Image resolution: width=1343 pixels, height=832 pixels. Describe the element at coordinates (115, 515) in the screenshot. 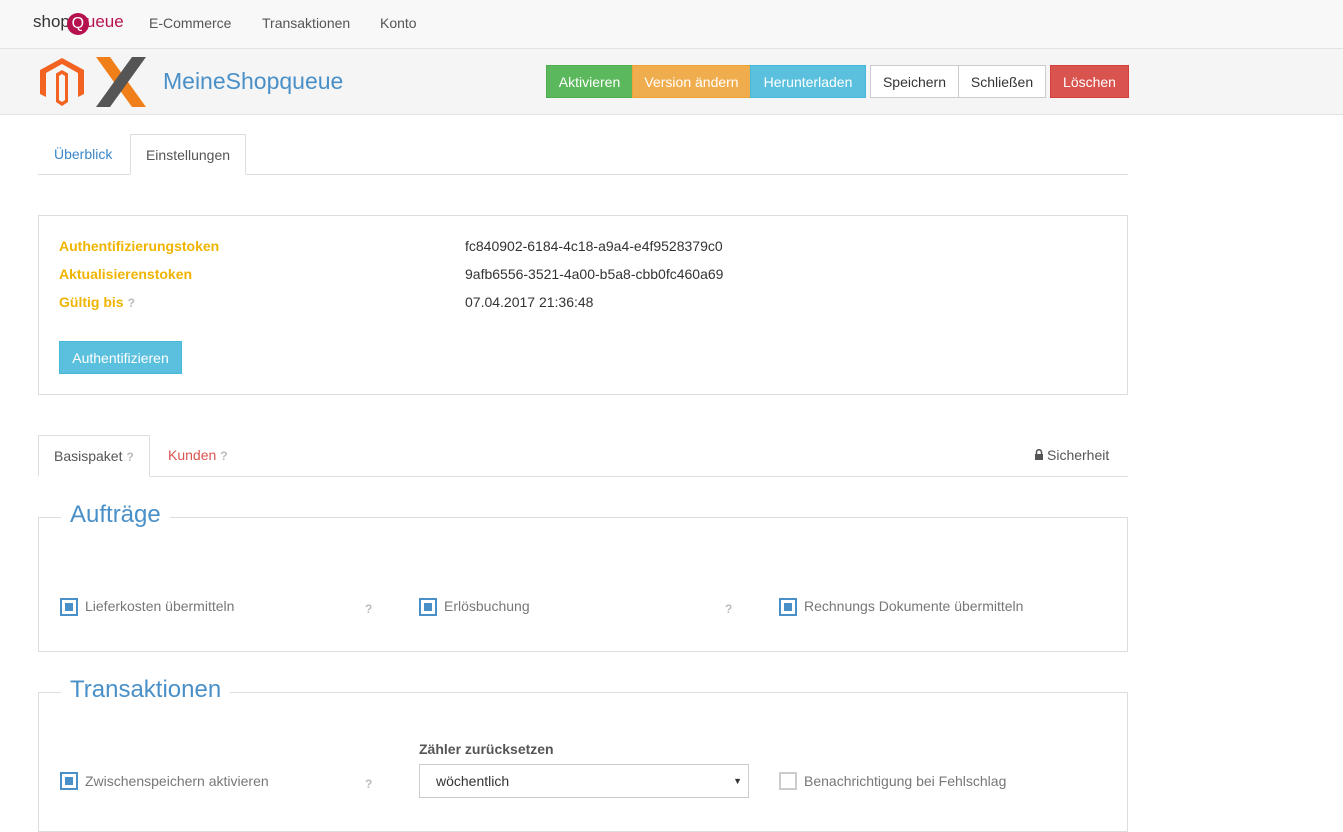

I see `orders-title: Aufträge` at that location.